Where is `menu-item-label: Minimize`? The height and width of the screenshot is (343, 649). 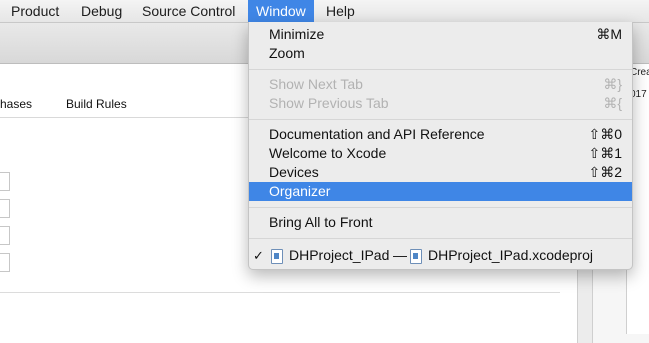 menu-item-label: Minimize is located at coordinates (297, 34).